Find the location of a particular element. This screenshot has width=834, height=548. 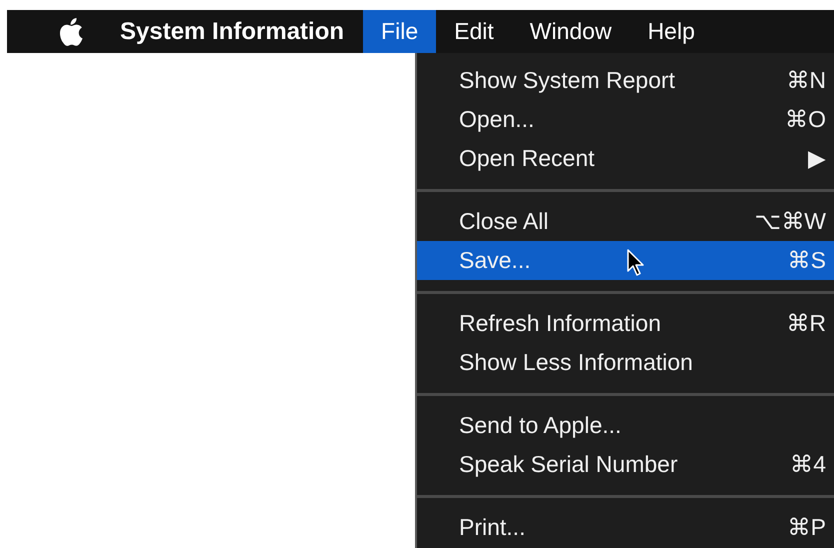

menu-item: Refresh Information ⌘R is located at coordinates (625, 323).